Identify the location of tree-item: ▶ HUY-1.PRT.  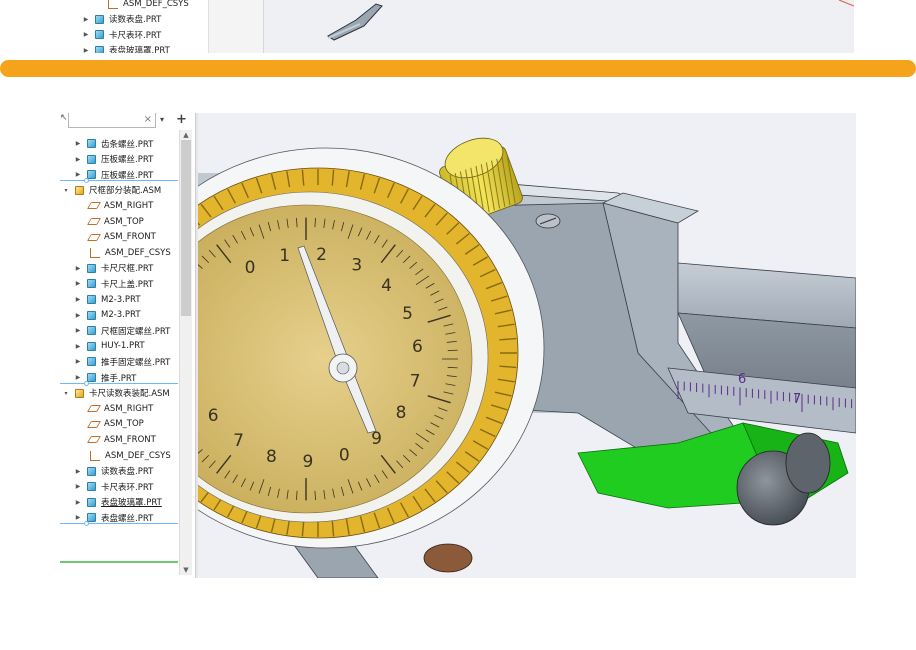
(109, 346).